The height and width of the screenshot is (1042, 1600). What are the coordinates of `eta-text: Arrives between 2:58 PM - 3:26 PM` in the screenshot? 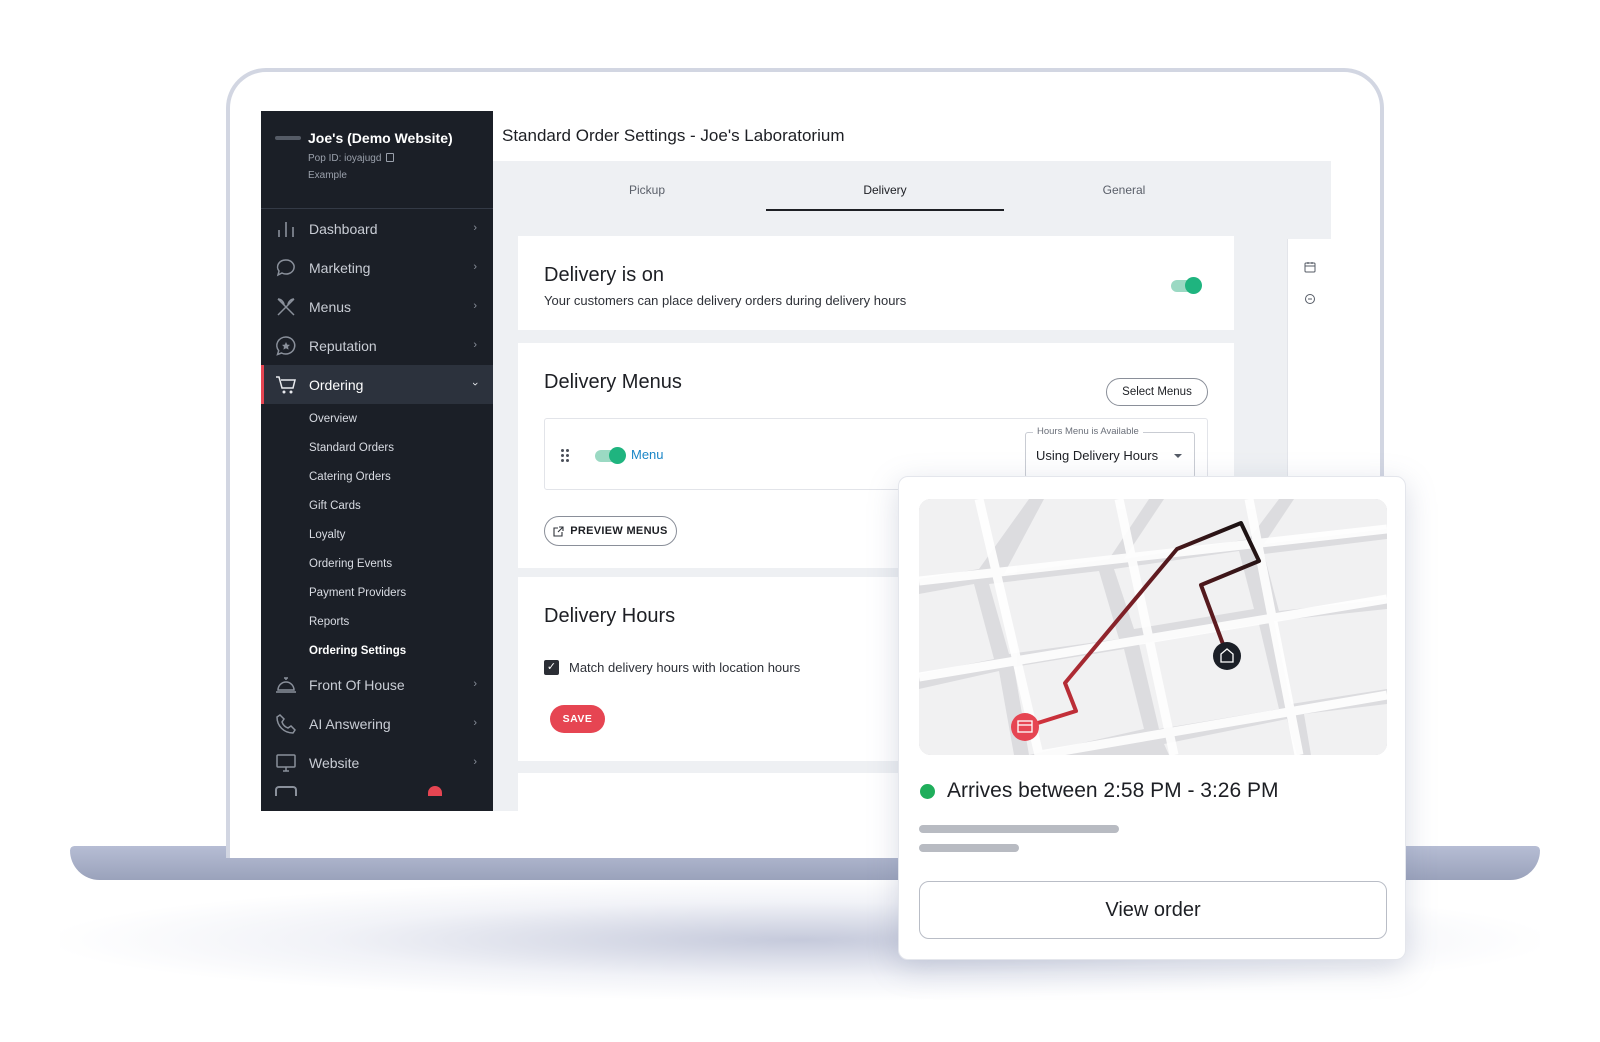 It's located at (1113, 790).